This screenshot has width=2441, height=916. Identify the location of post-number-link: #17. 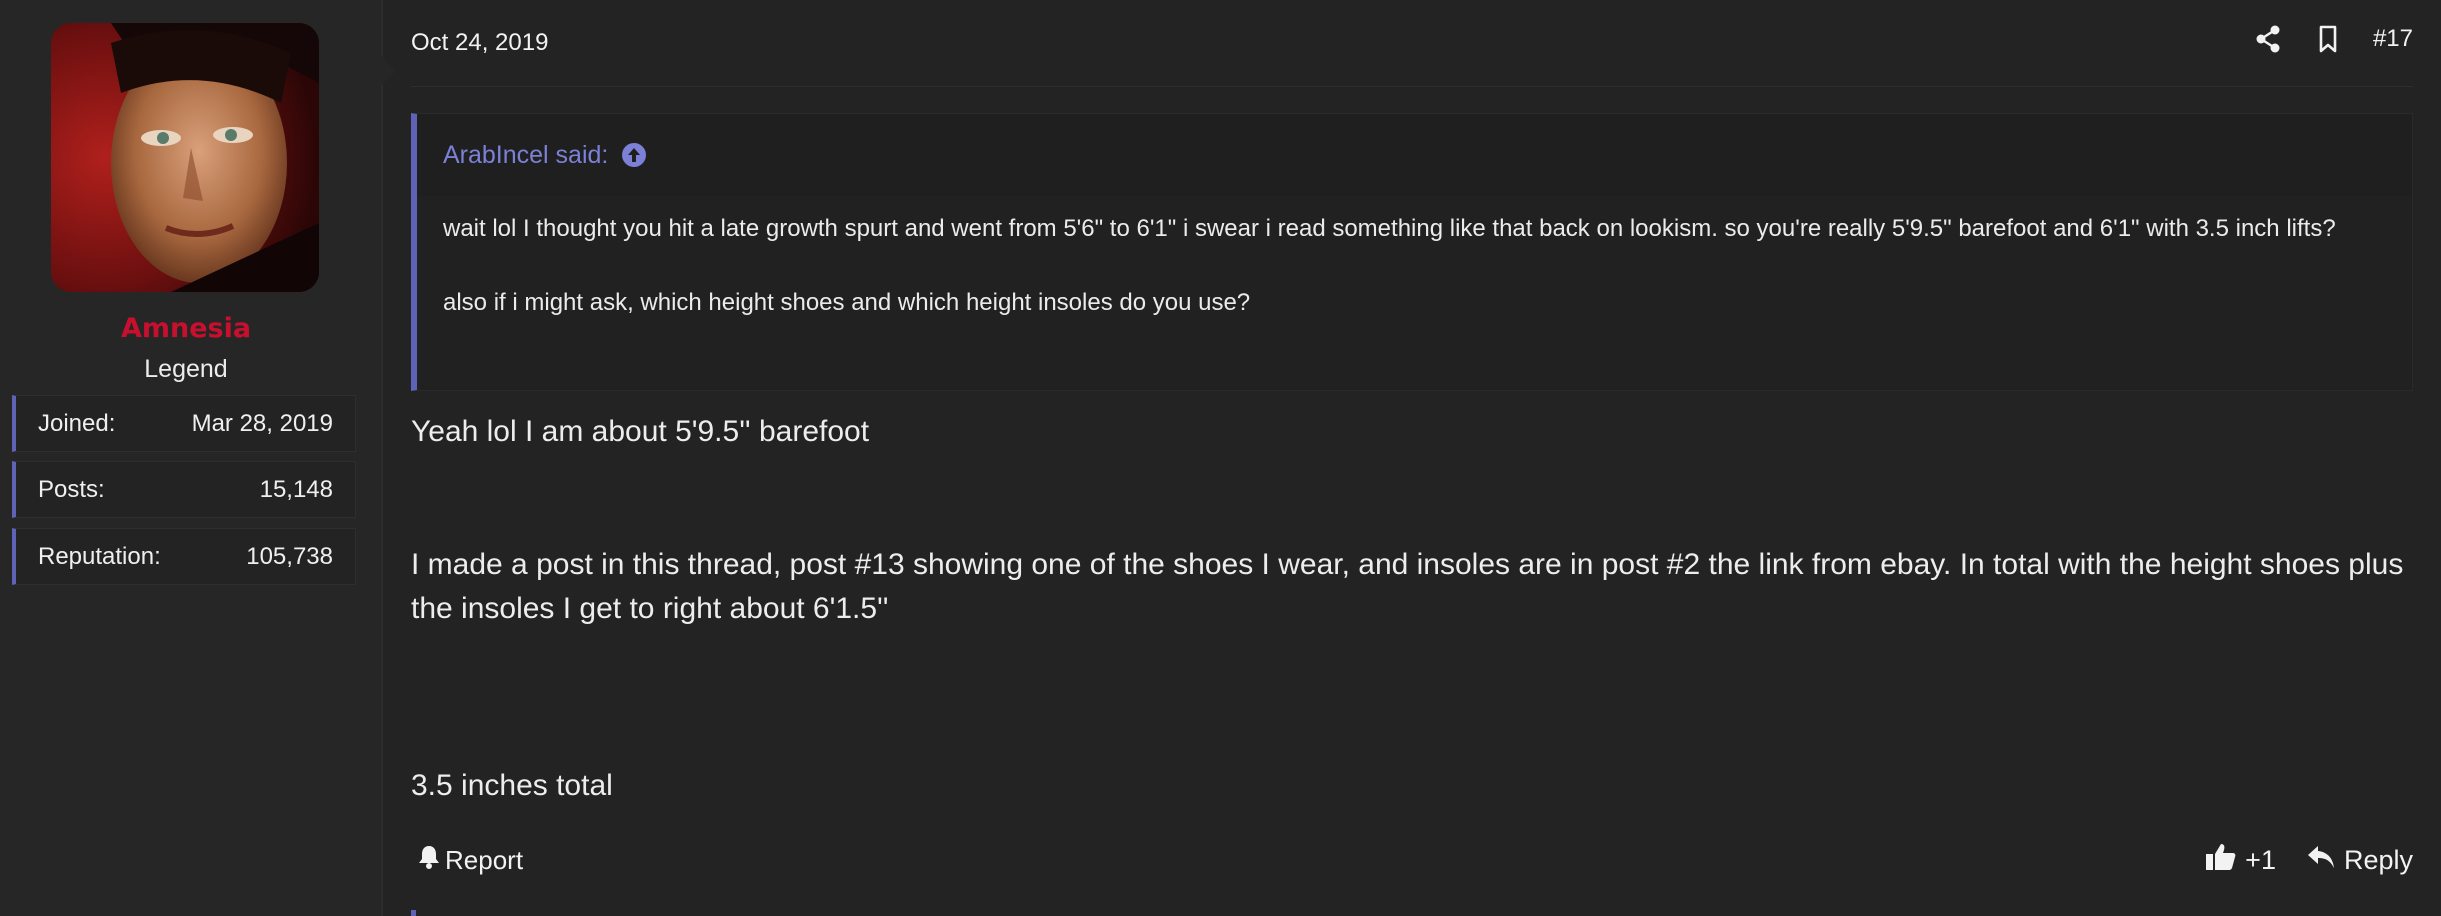
(2393, 39).